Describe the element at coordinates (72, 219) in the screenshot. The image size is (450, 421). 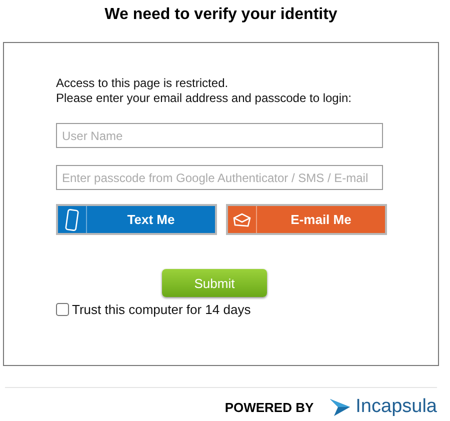
I see `phone-icon` at that location.